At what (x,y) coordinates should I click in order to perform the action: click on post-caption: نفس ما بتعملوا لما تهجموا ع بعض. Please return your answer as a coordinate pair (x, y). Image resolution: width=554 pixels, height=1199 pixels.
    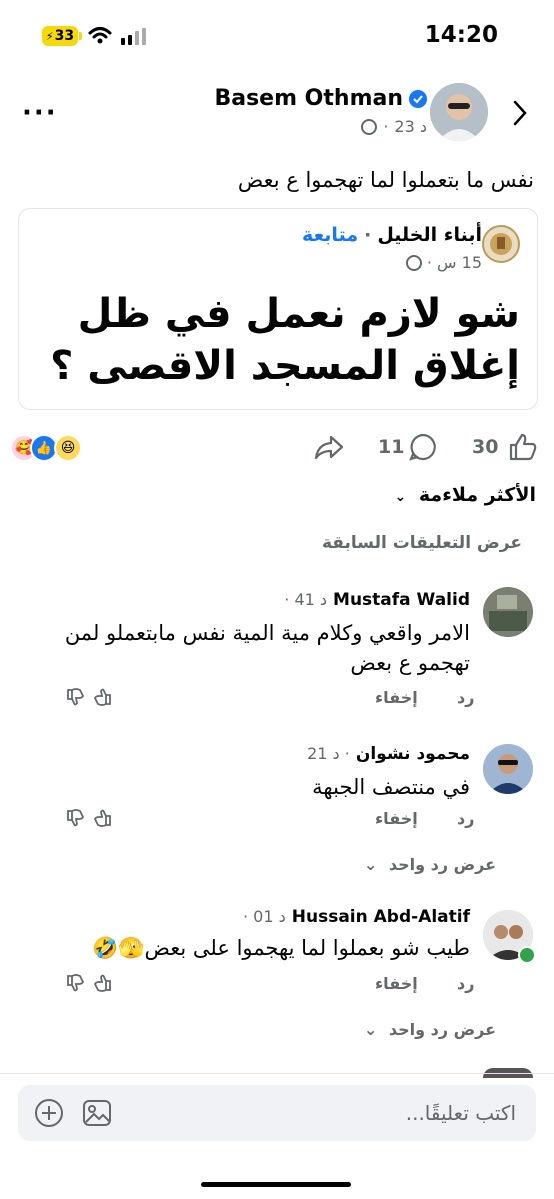
    Looking at the image, I should click on (385, 180).